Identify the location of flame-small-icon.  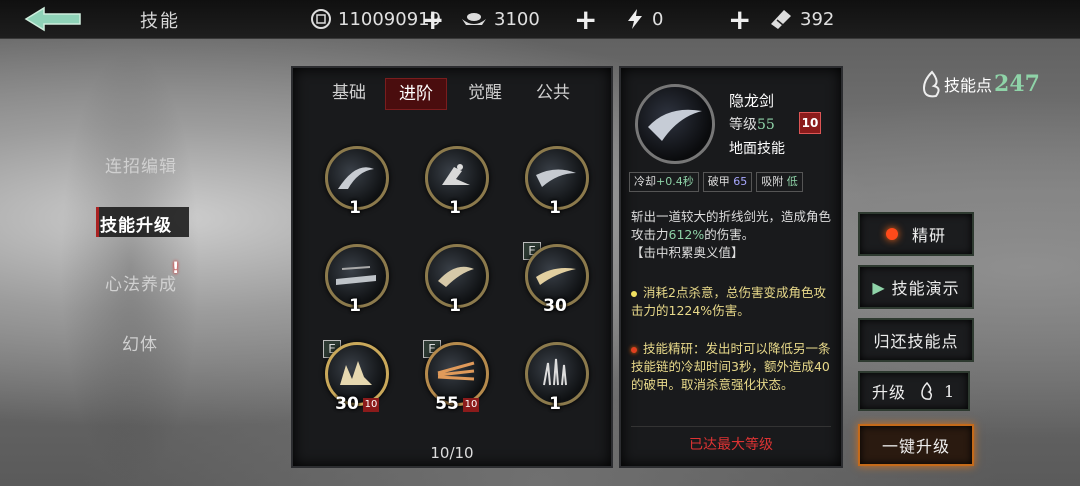
(927, 391).